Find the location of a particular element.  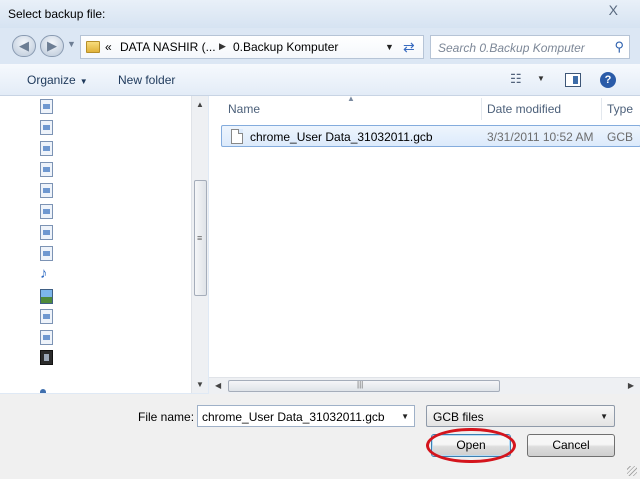

column-header-type: Type is located at coordinates (620, 109).